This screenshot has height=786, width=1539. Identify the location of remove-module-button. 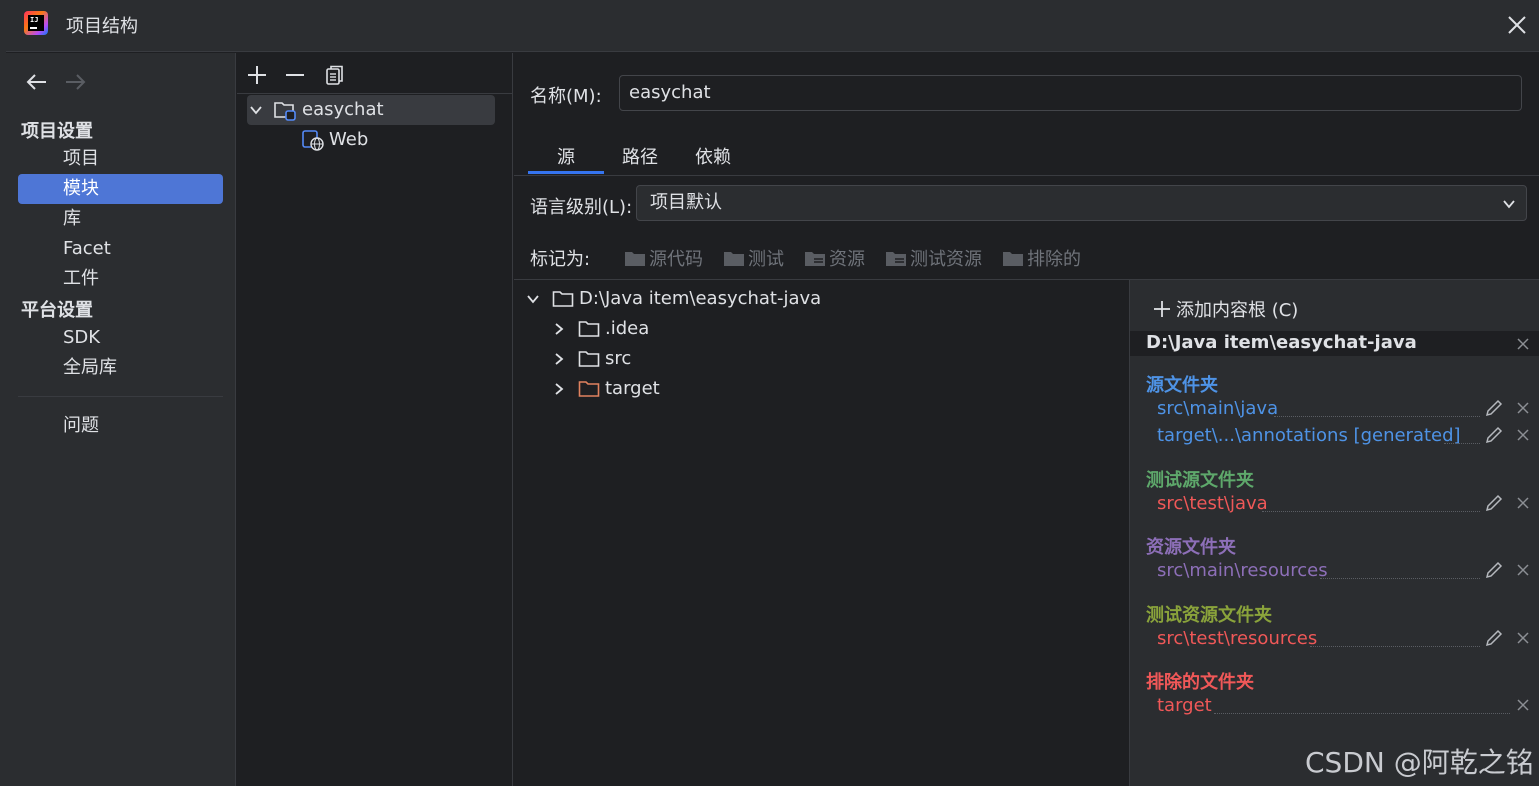
(295, 75).